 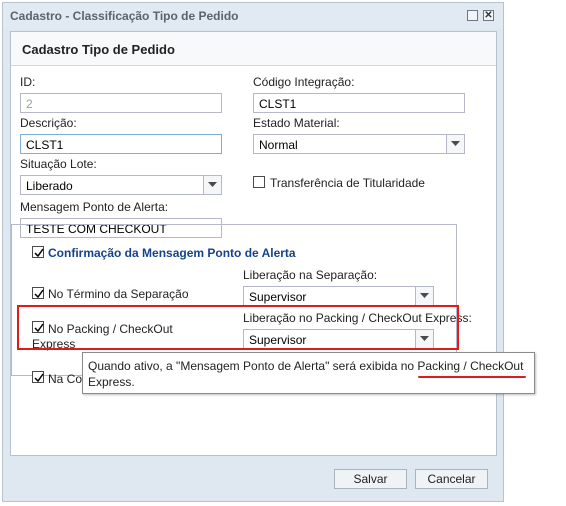 What do you see at coordinates (38, 252) in the screenshot?
I see `confirmacao-checkbox` at bounding box center [38, 252].